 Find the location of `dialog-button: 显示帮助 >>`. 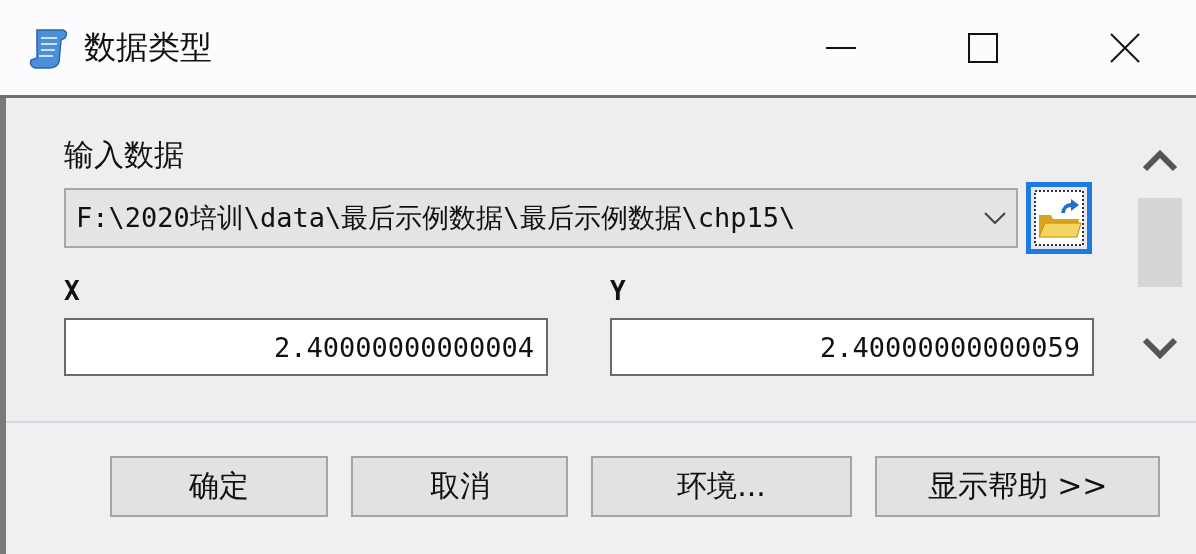

dialog-button: 显示帮助 >> is located at coordinates (1017, 486).